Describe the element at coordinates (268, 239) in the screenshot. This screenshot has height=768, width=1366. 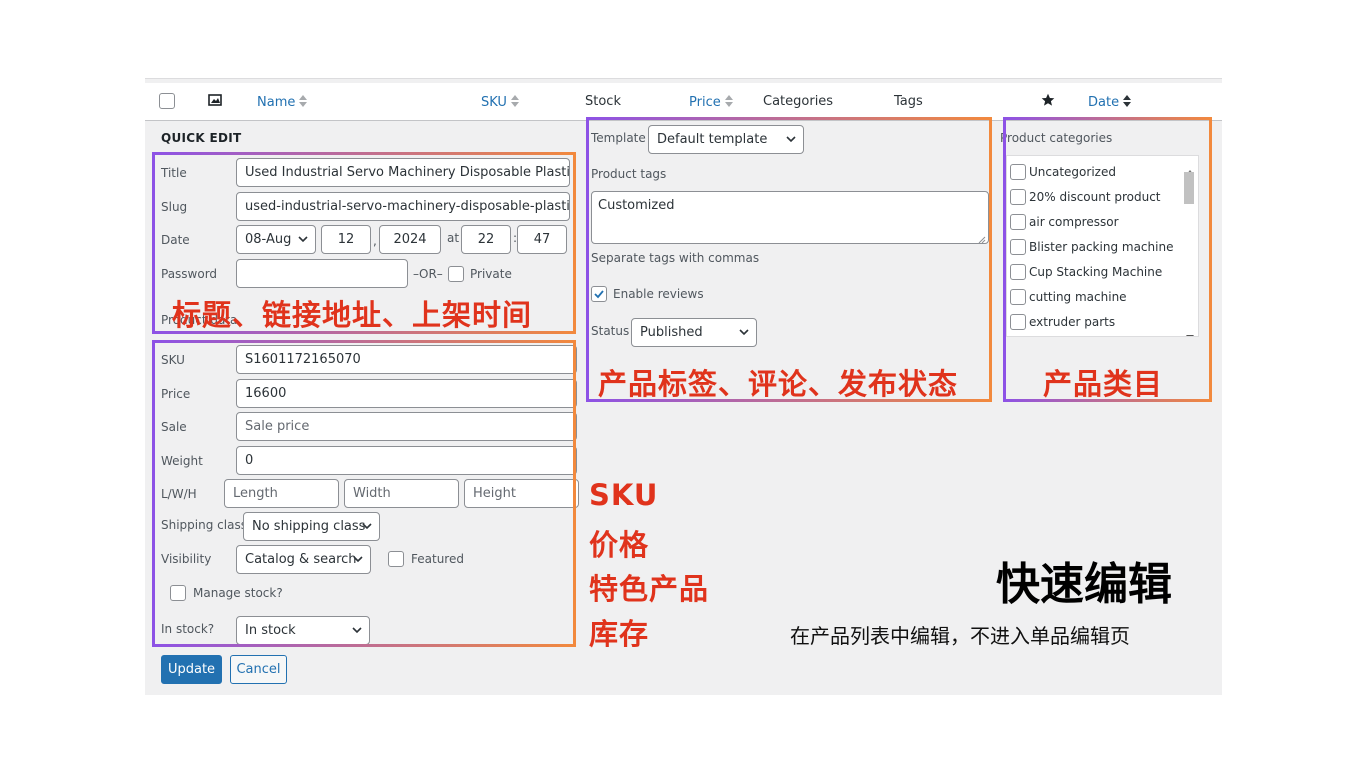
I see `date-month-value: 08-Aug` at that location.